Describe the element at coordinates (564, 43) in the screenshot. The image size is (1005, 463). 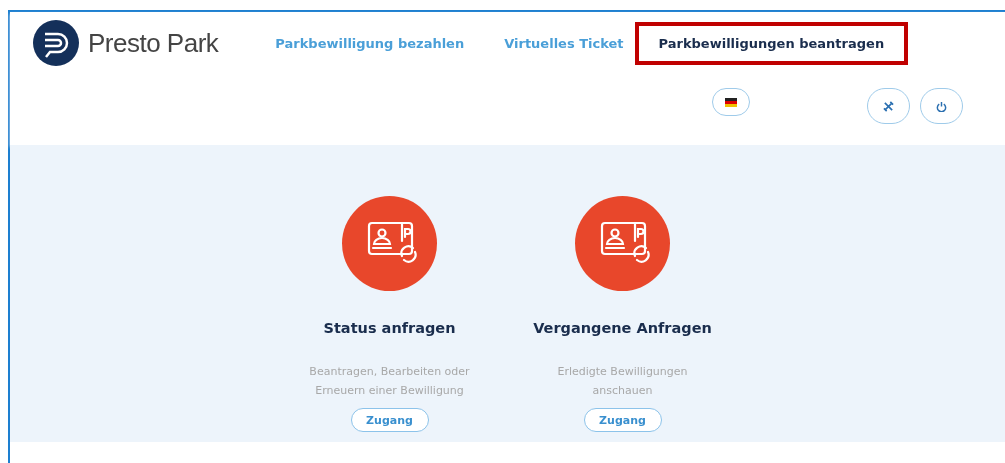
I see `nav-tab: Virtuelles Ticket` at that location.